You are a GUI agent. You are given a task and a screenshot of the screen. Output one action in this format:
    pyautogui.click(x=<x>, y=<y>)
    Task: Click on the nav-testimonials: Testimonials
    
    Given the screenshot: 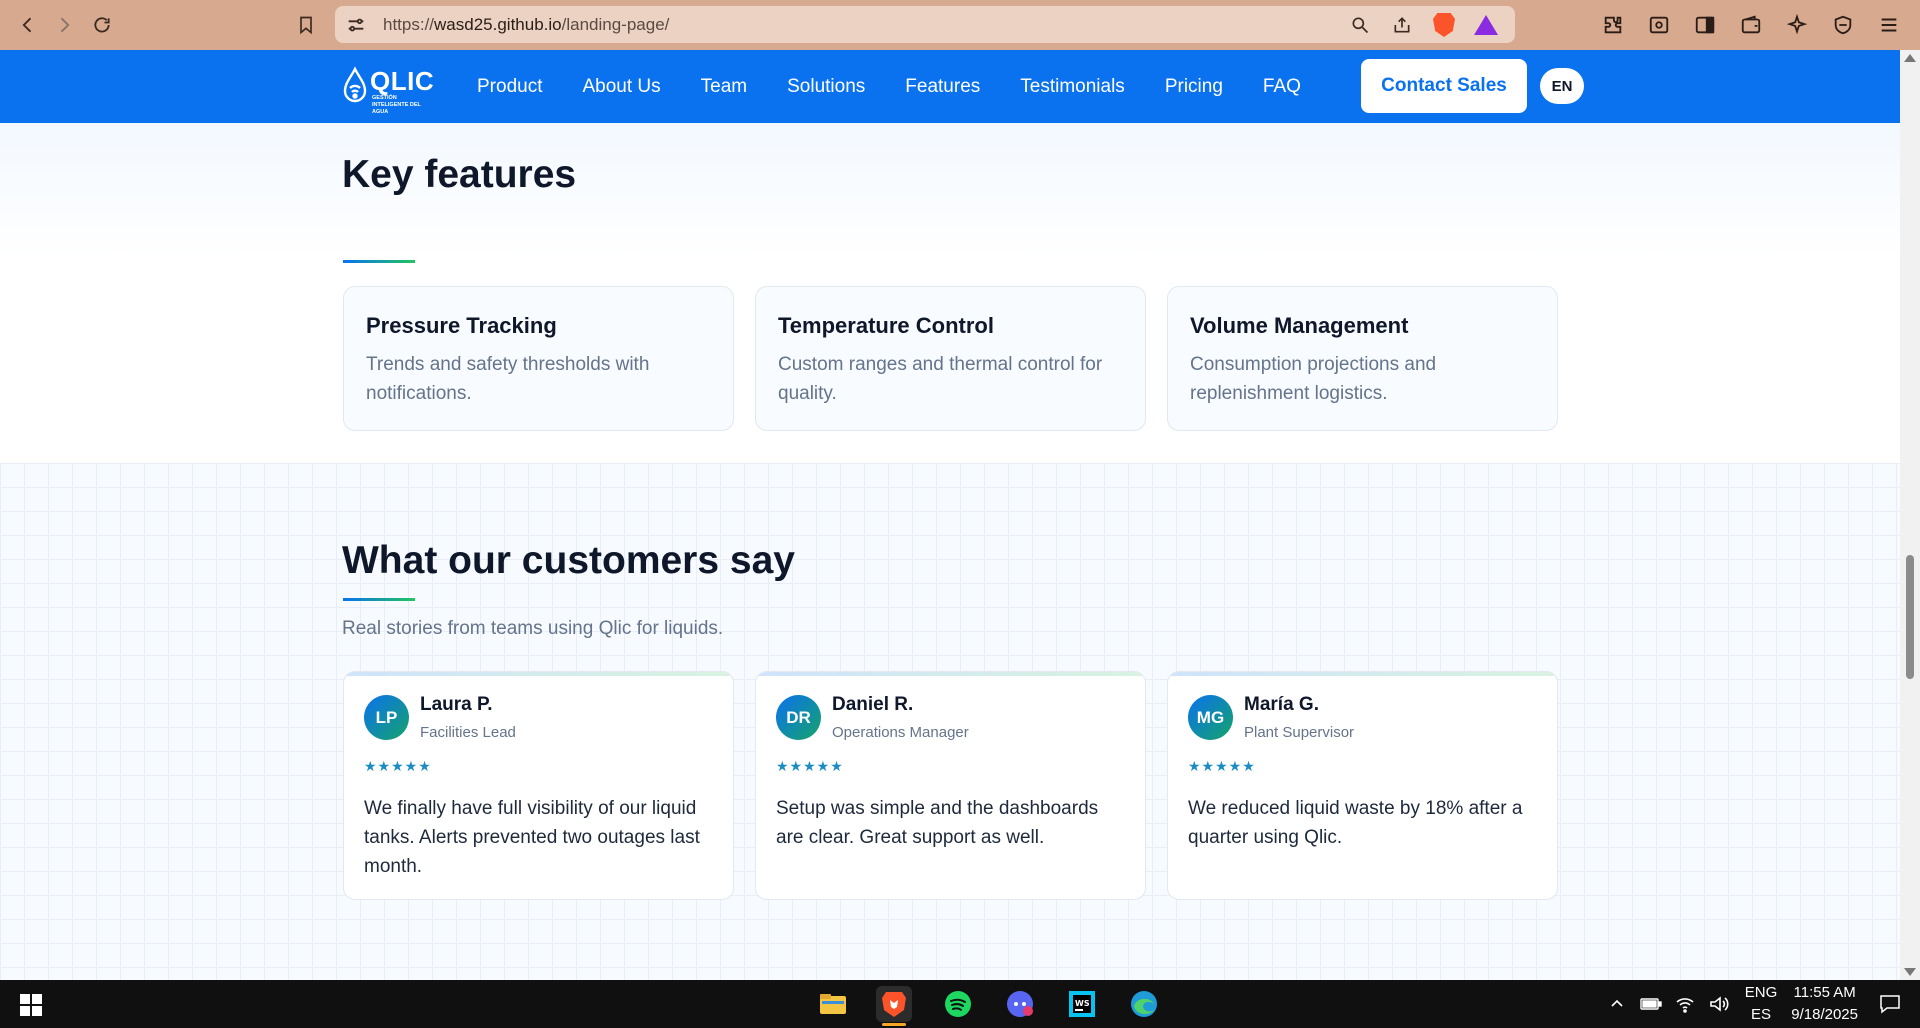 What is the action you would take?
    pyautogui.click(x=1072, y=87)
    